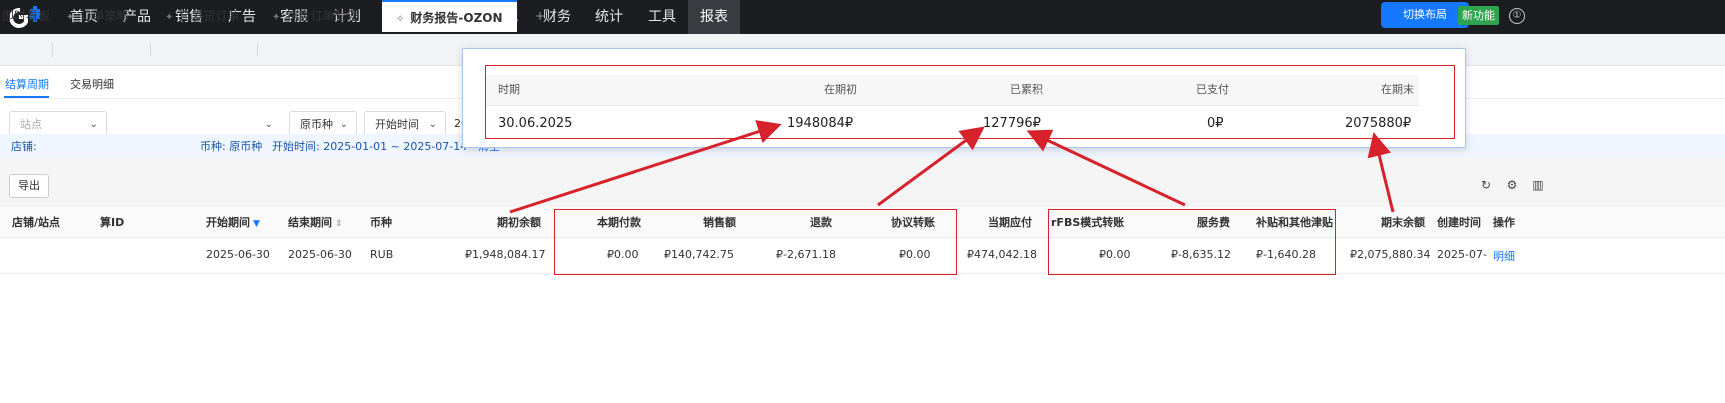  What do you see at coordinates (112, 222) in the screenshot?
I see `col-settlement-id: 算ID` at bounding box center [112, 222].